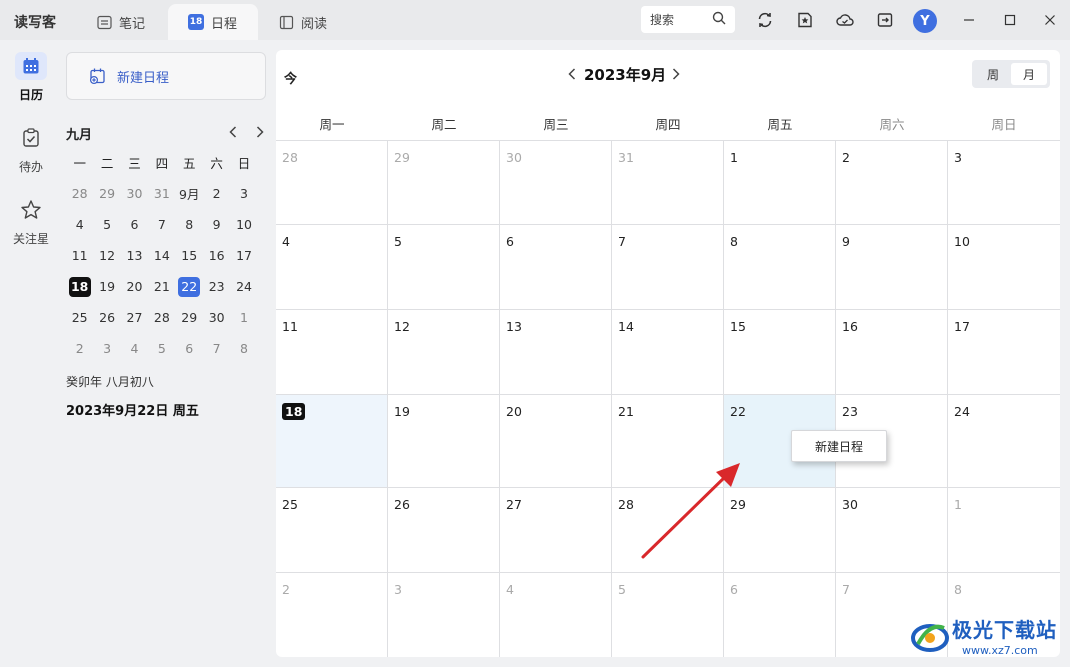 The width and height of the screenshot is (1070, 667). Describe the element at coordinates (690, 511) in the screenshot. I see `annotation-arrow` at that location.